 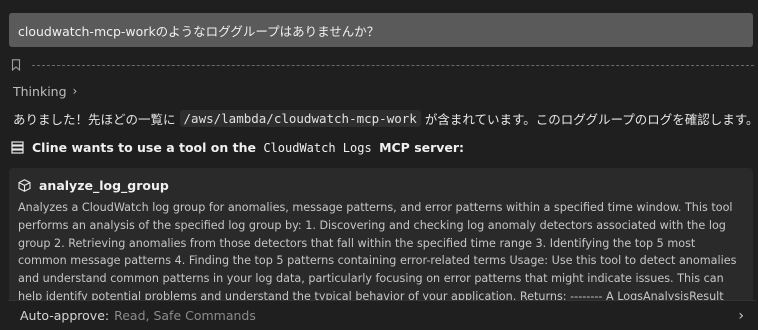 What do you see at coordinates (16, 65) in the screenshot?
I see `bookmark-icon` at bounding box center [16, 65].